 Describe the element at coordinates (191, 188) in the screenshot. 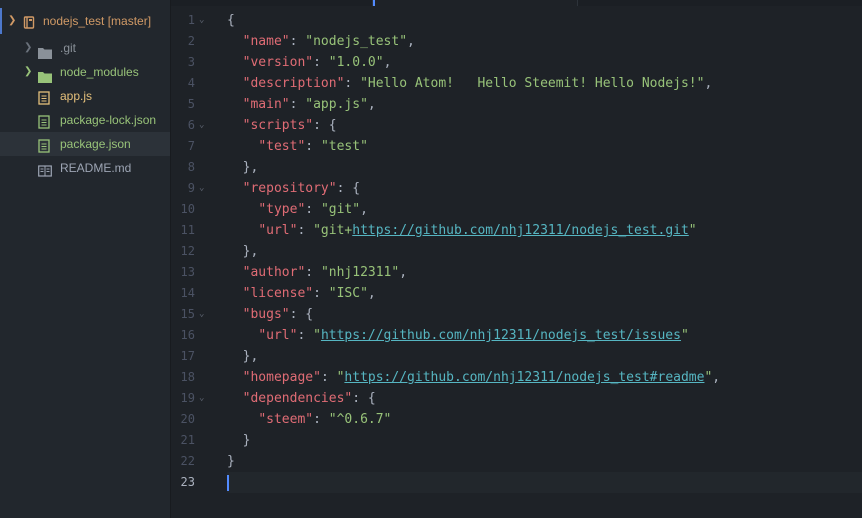

I see `line-number: 9` at that location.